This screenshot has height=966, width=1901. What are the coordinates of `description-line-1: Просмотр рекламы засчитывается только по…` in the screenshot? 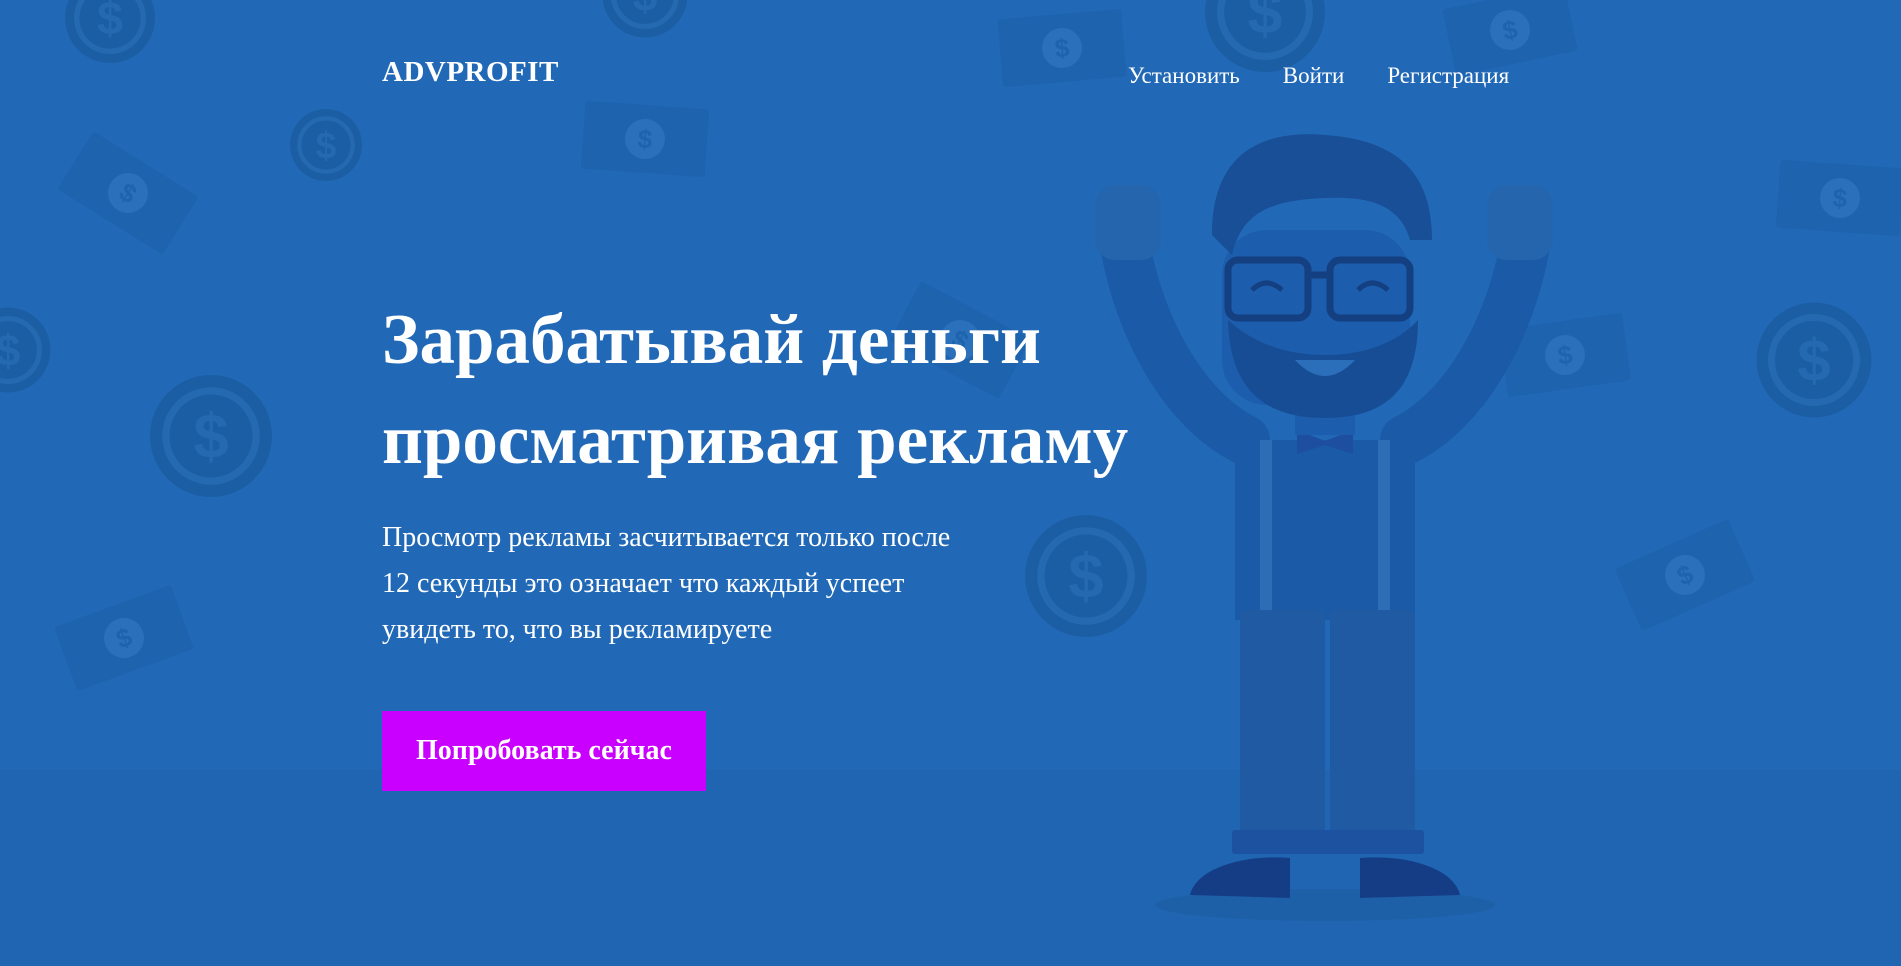 It's located at (666, 537).